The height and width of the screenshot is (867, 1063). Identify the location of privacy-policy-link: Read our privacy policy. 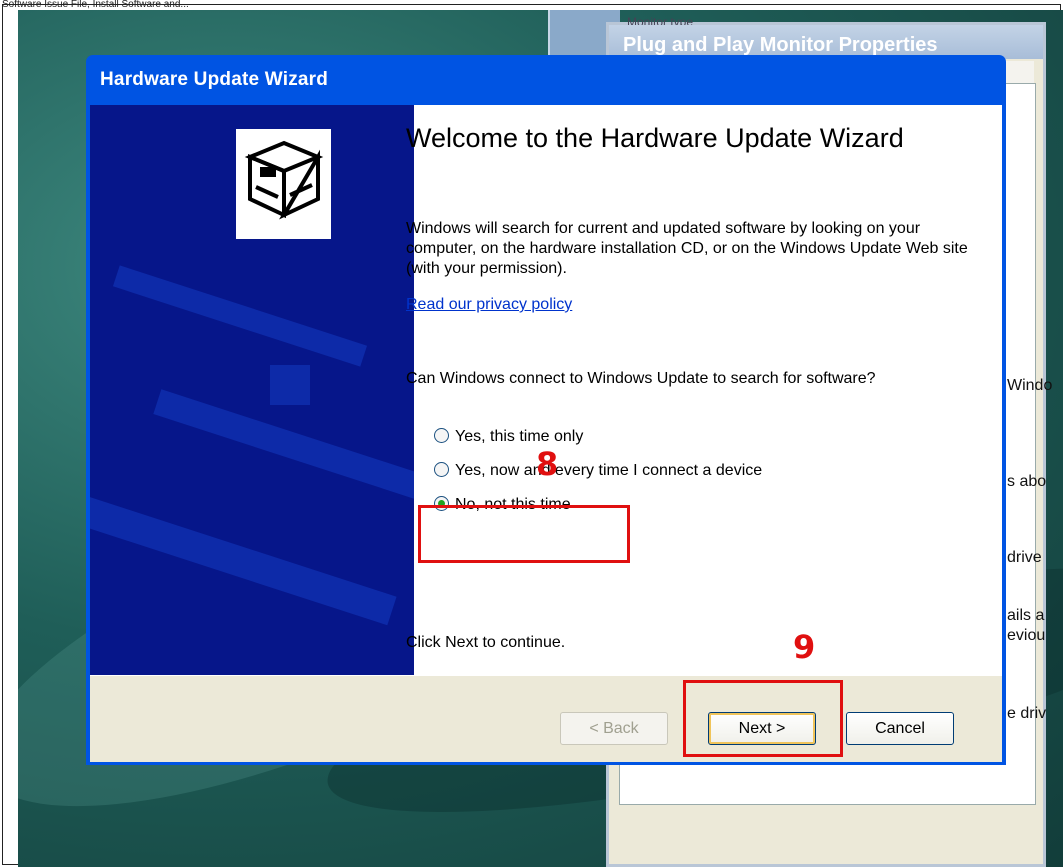
(489, 304).